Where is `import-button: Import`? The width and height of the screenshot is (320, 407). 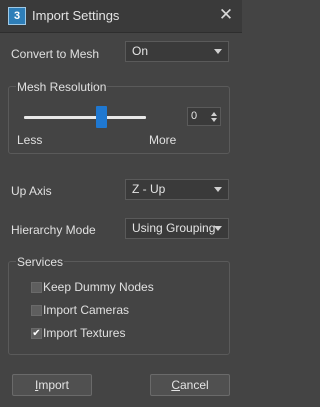 import-button: Import is located at coordinates (52, 385).